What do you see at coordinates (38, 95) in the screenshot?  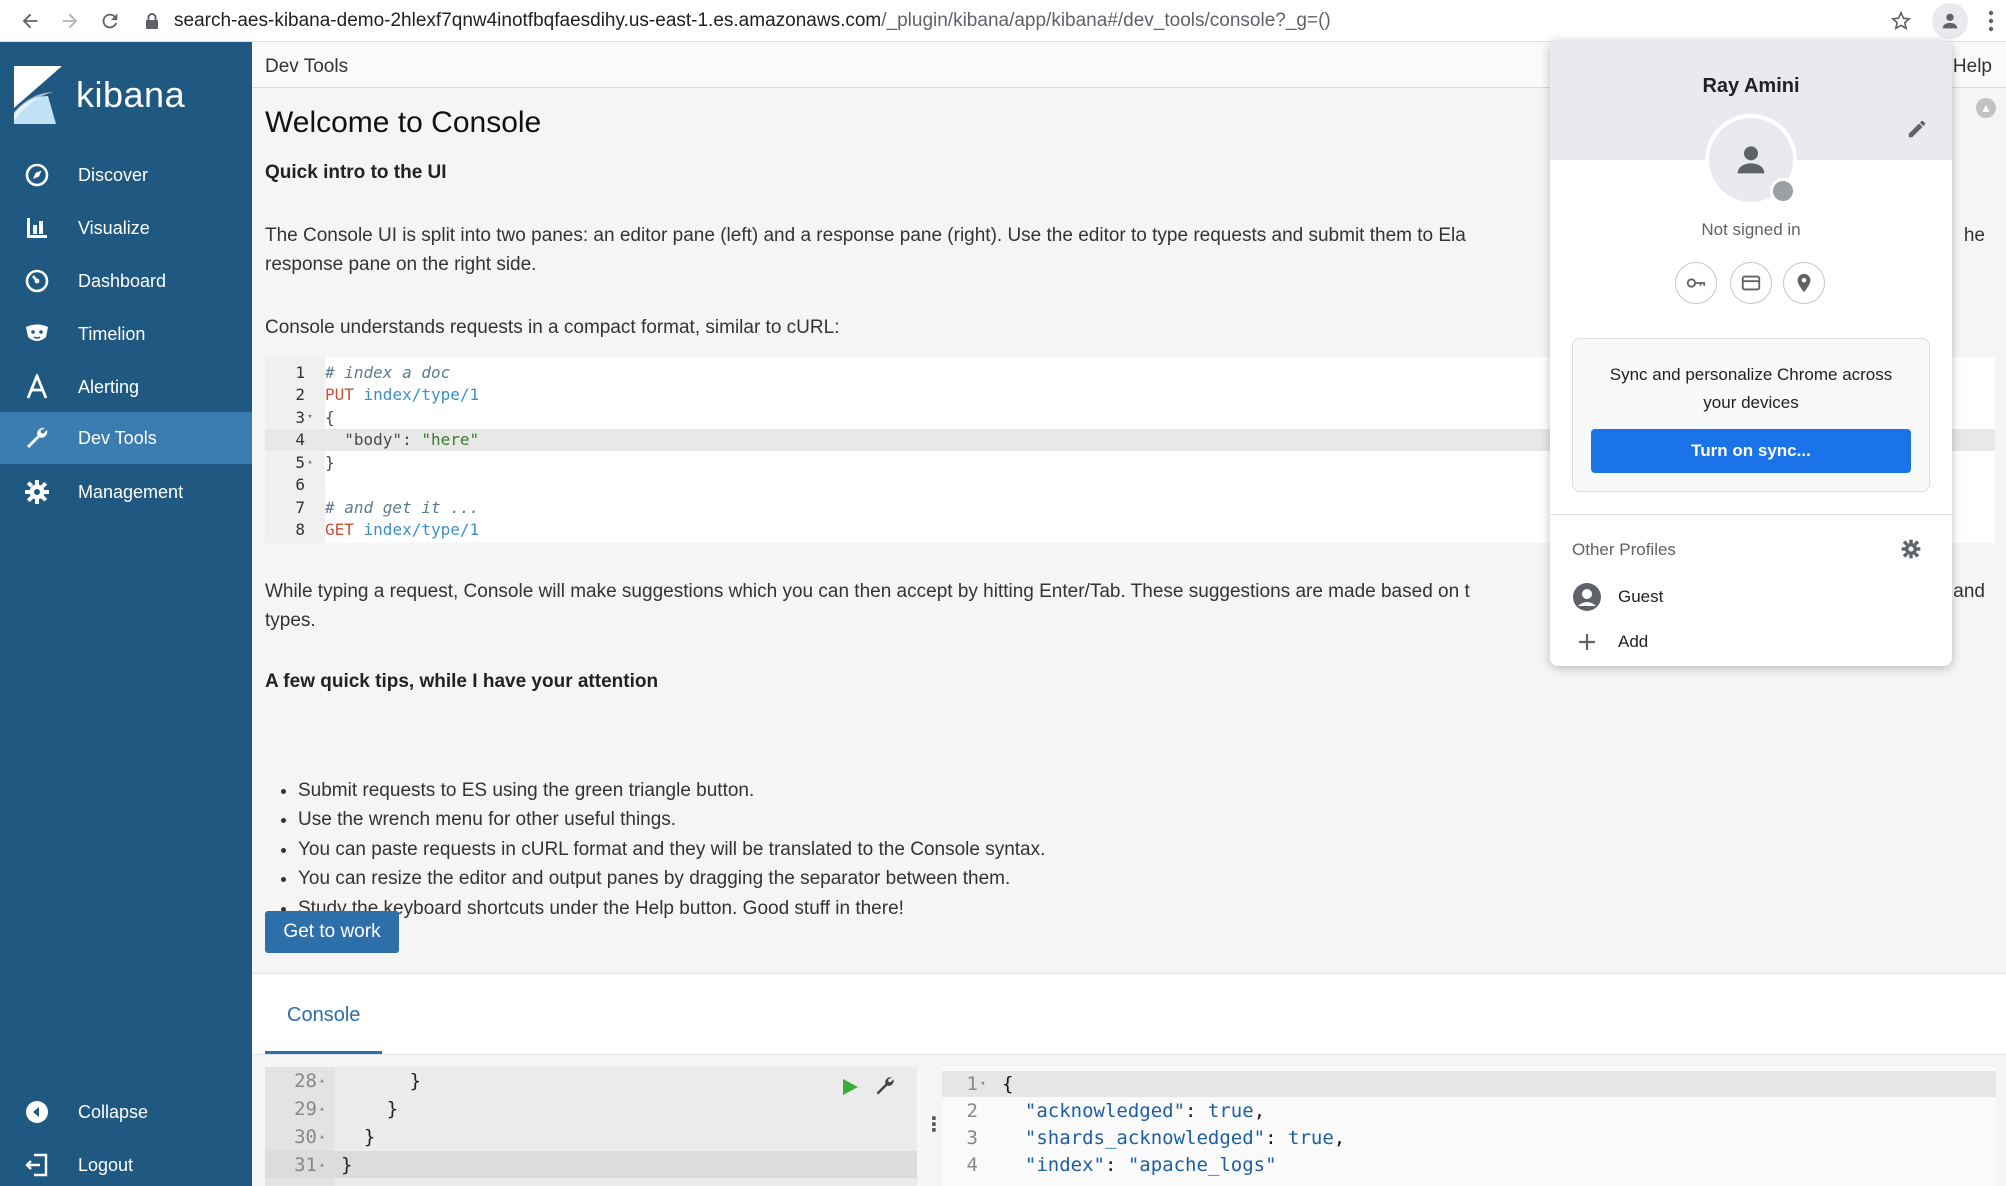 I see `kibana-logo-icon` at bounding box center [38, 95].